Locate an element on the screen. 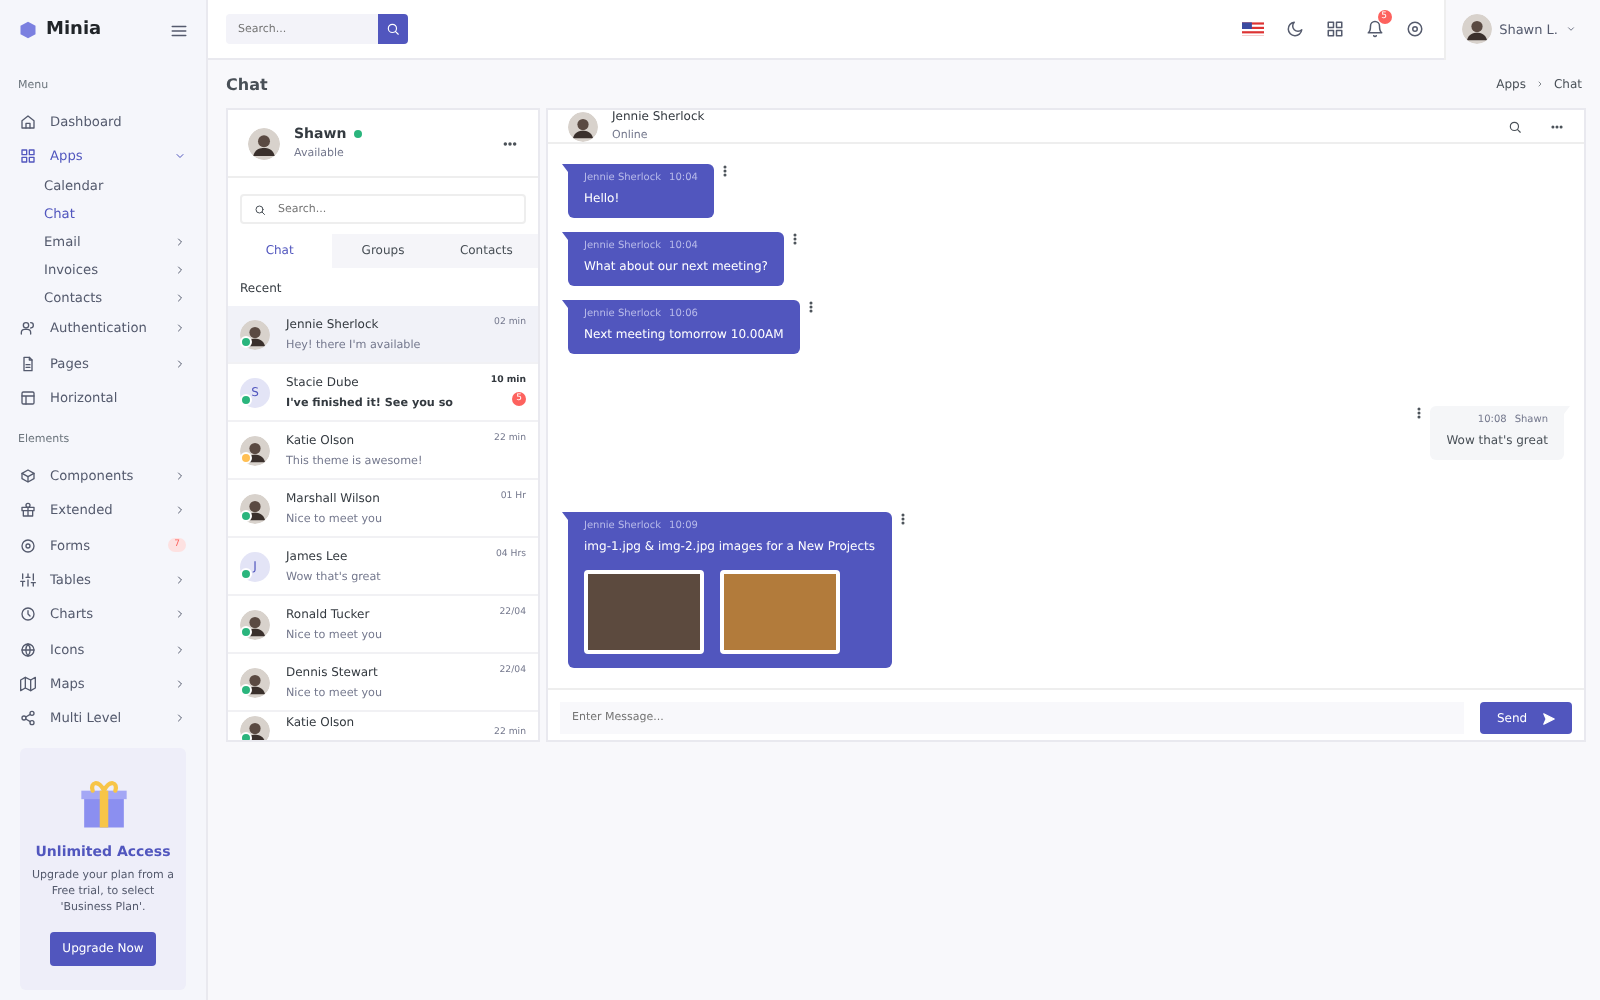 Image resolution: width=1600 pixels, height=1000 pixels. settings-icon is located at coordinates (1414, 29).